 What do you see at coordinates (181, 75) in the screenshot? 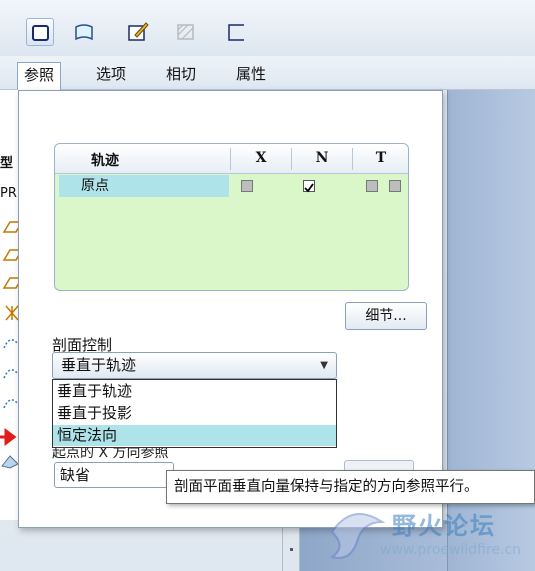
I see `tab-tangency: 相切` at bounding box center [181, 75].